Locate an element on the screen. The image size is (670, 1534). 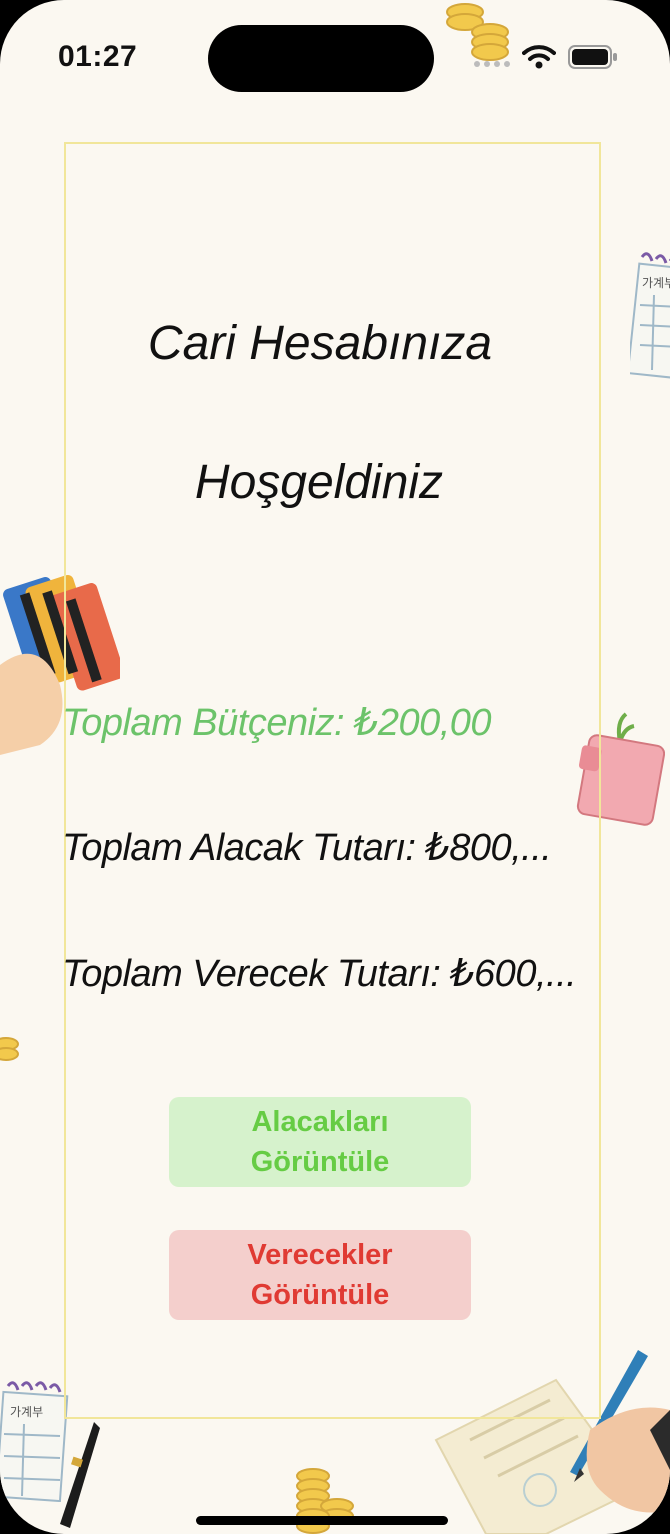
dynamic-island is located at coordinates (321, 58).